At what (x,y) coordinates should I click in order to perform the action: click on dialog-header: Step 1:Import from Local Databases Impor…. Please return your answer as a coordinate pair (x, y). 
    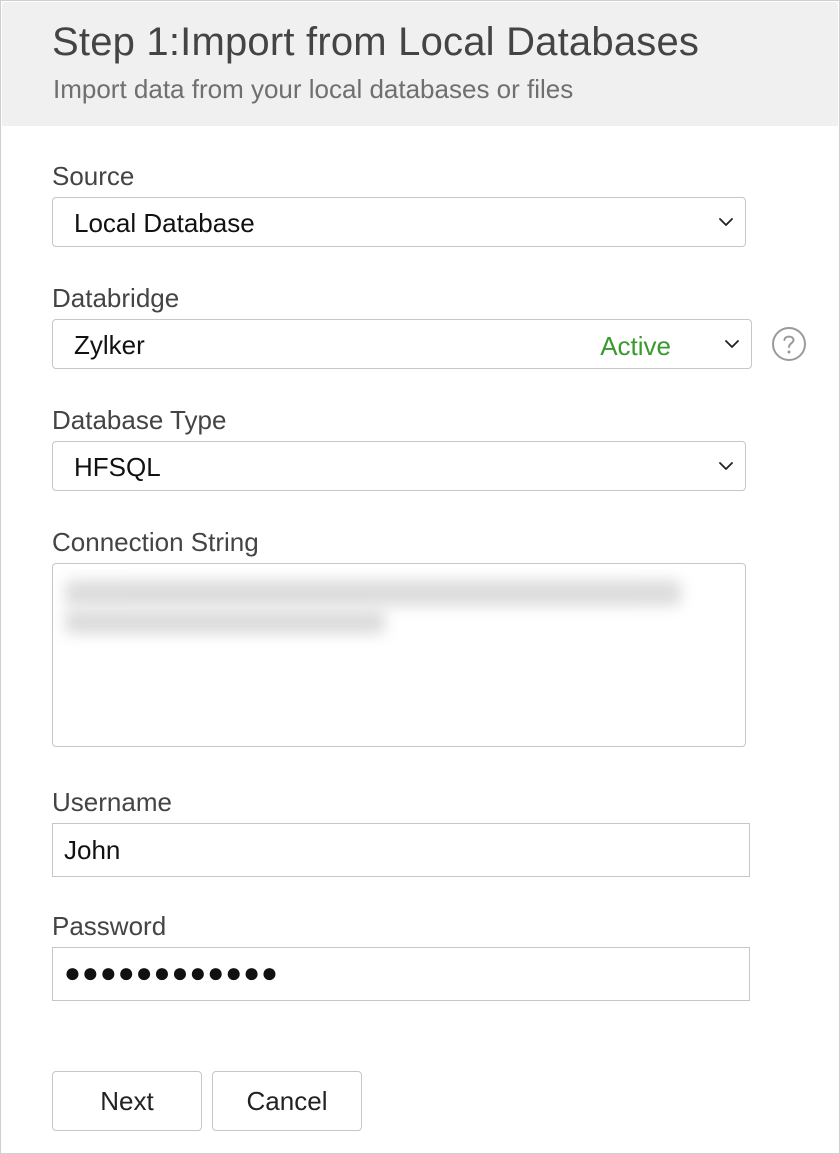
    Looking at the image, I should click on (420, 64).